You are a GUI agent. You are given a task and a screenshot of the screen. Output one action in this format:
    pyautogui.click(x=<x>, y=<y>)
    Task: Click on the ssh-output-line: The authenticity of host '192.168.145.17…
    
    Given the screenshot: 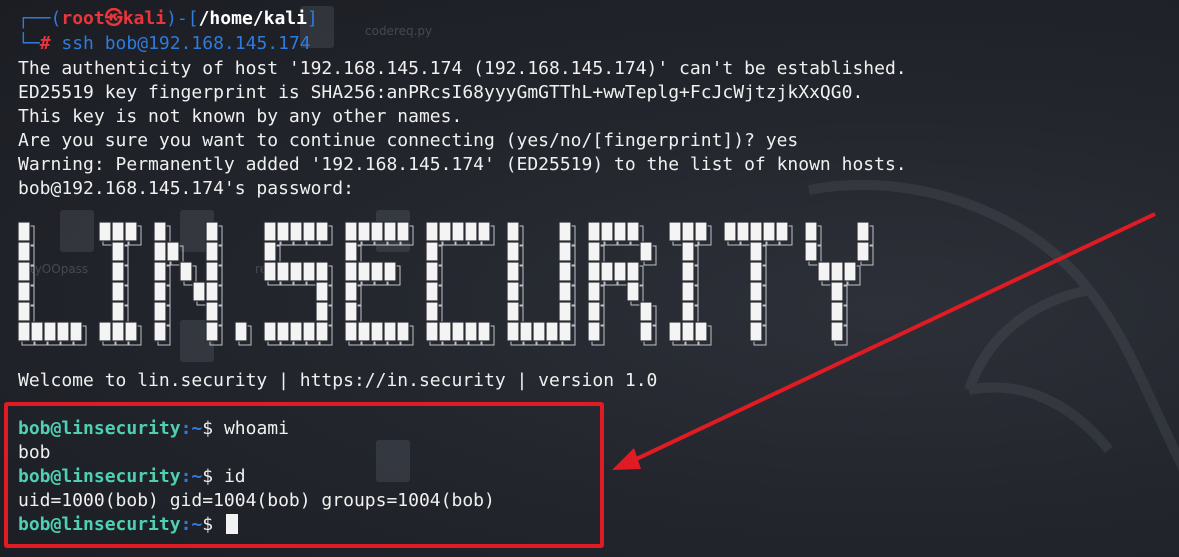 What is the action you would take?
    pyautogui.click(x=462, y=68)
    